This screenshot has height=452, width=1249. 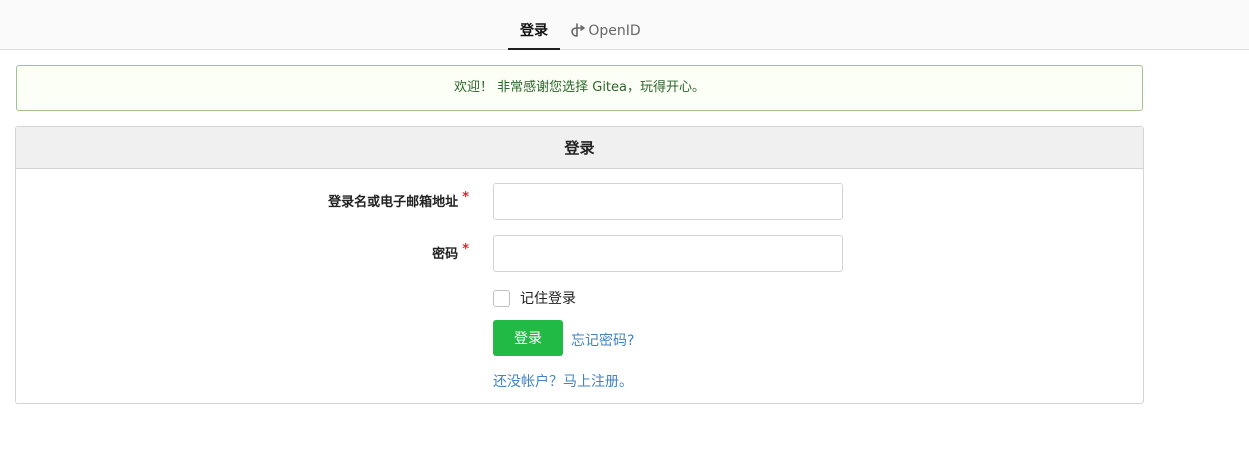 I want to click on forgot-password-link: 忘记密码?, so click(x=602, y=340).